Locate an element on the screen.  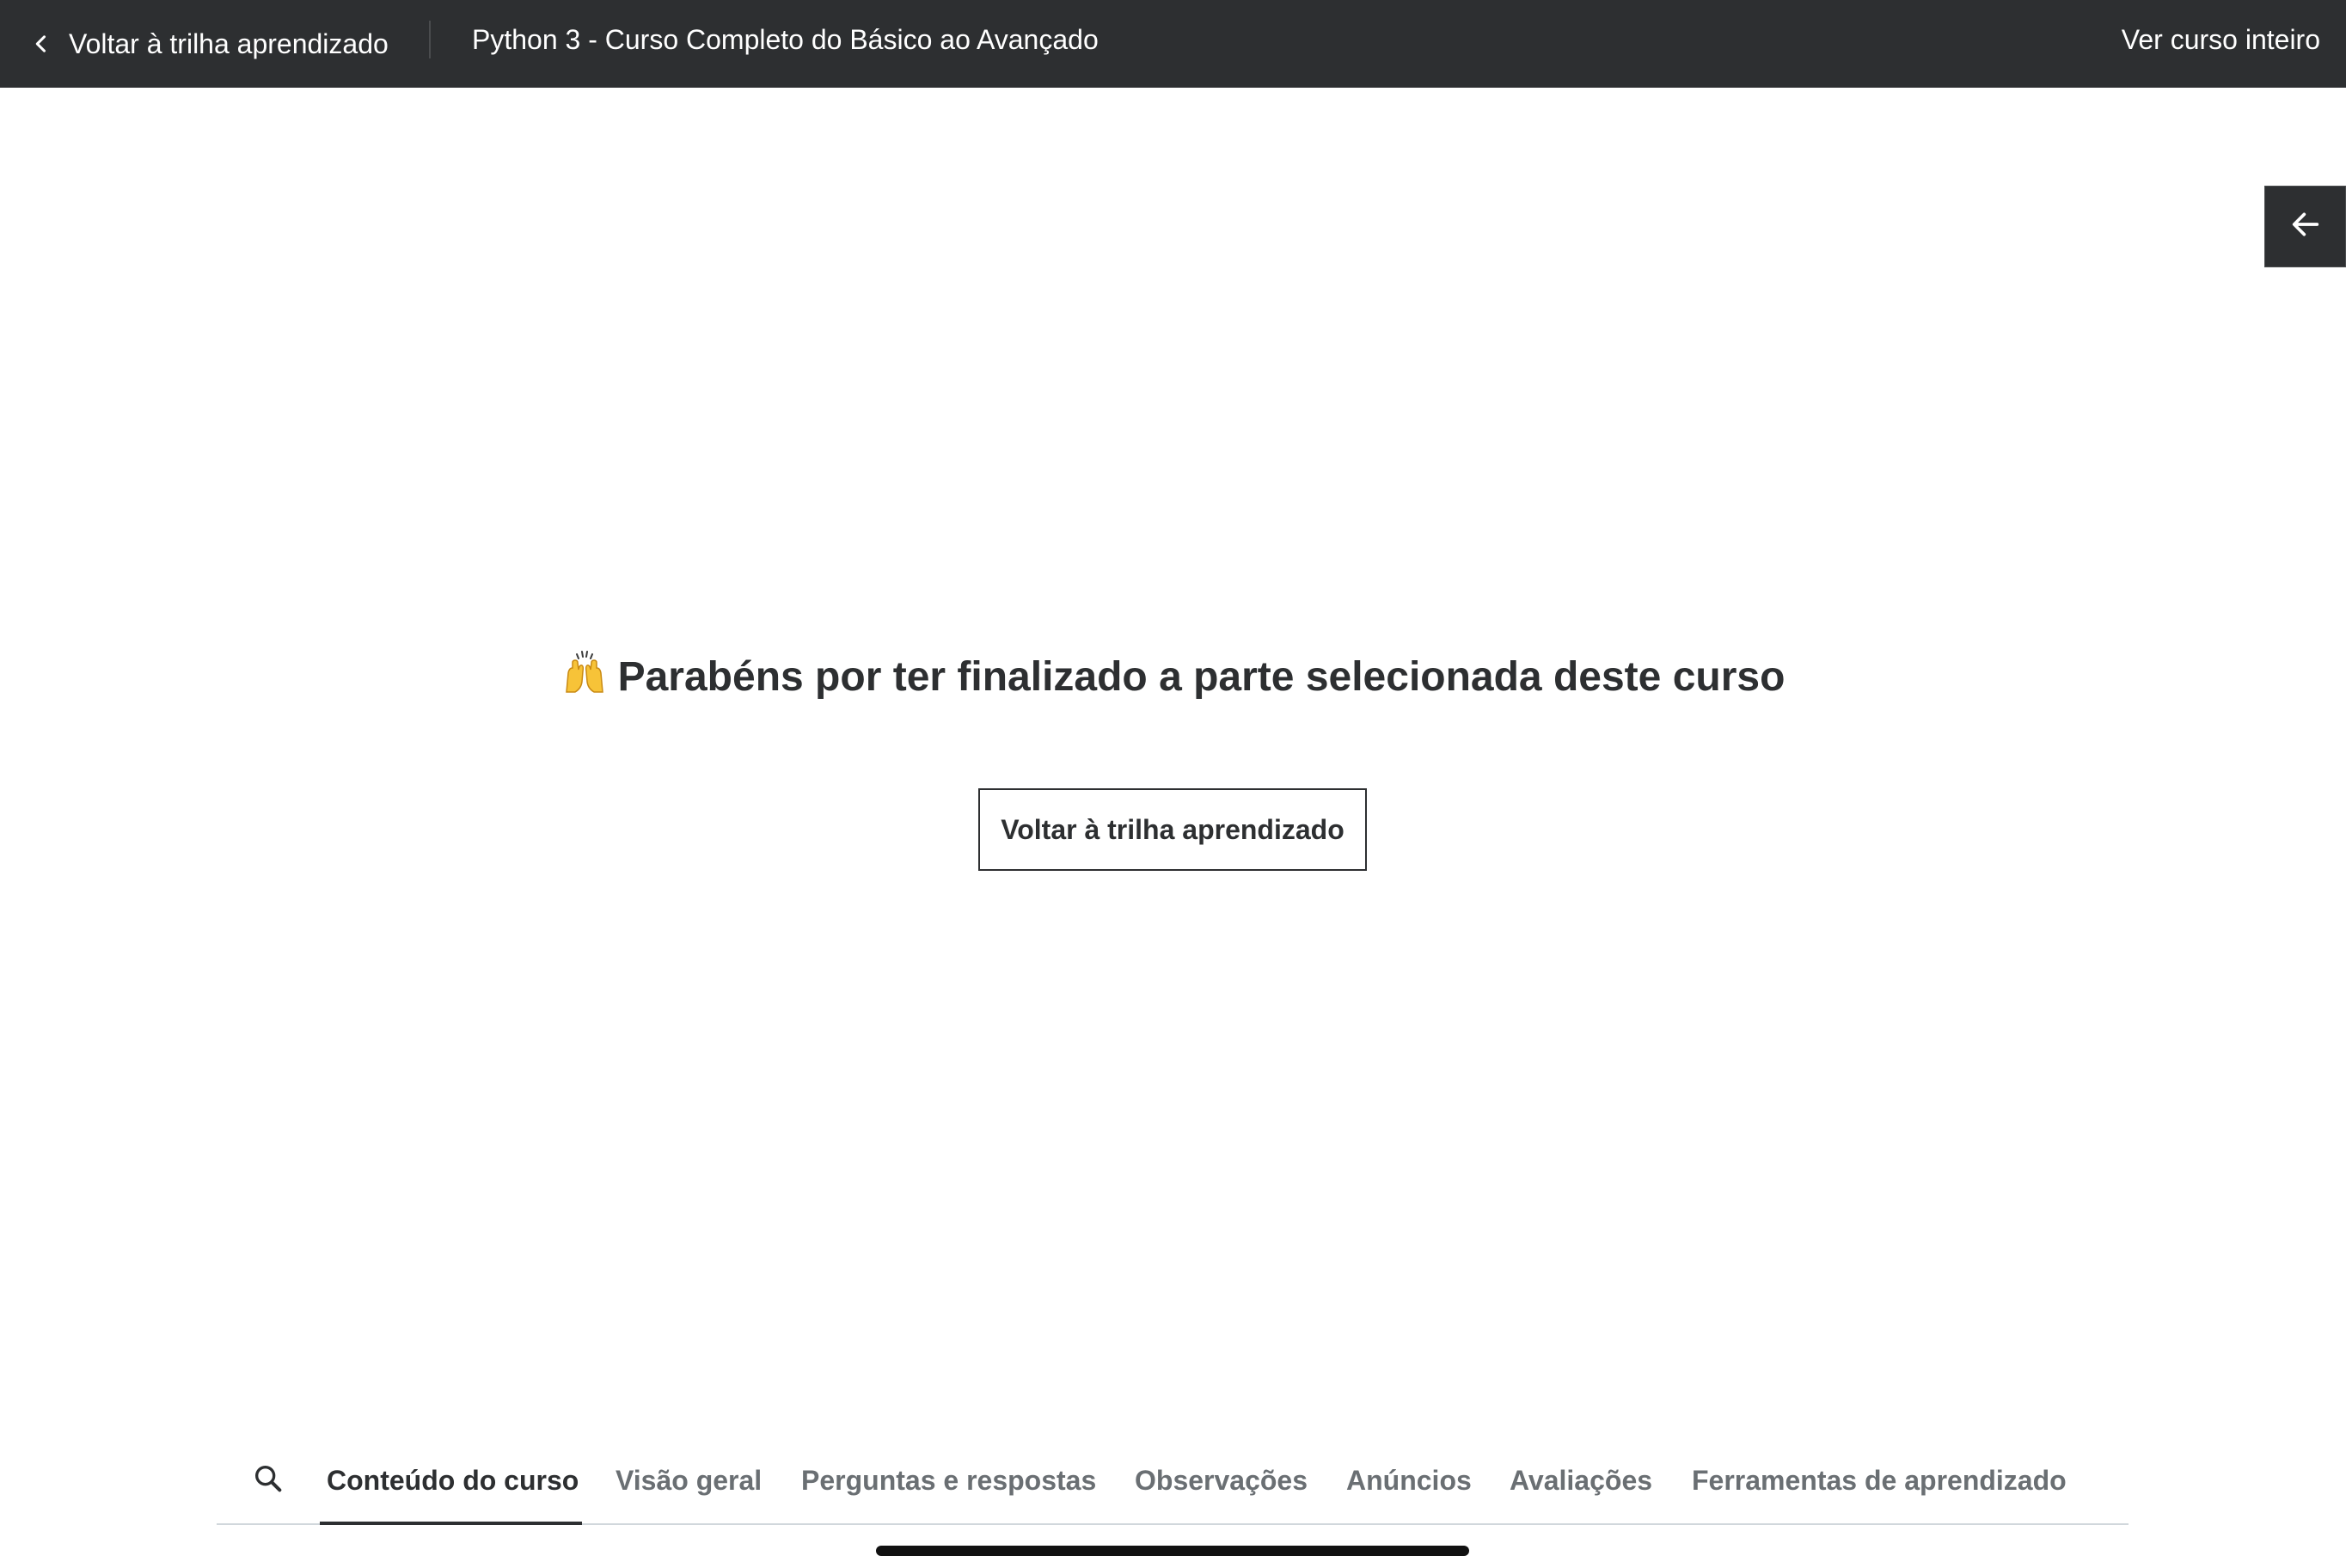
back-link-label: Voltar à trilha aprendizado is located at coordinates (229, 43).